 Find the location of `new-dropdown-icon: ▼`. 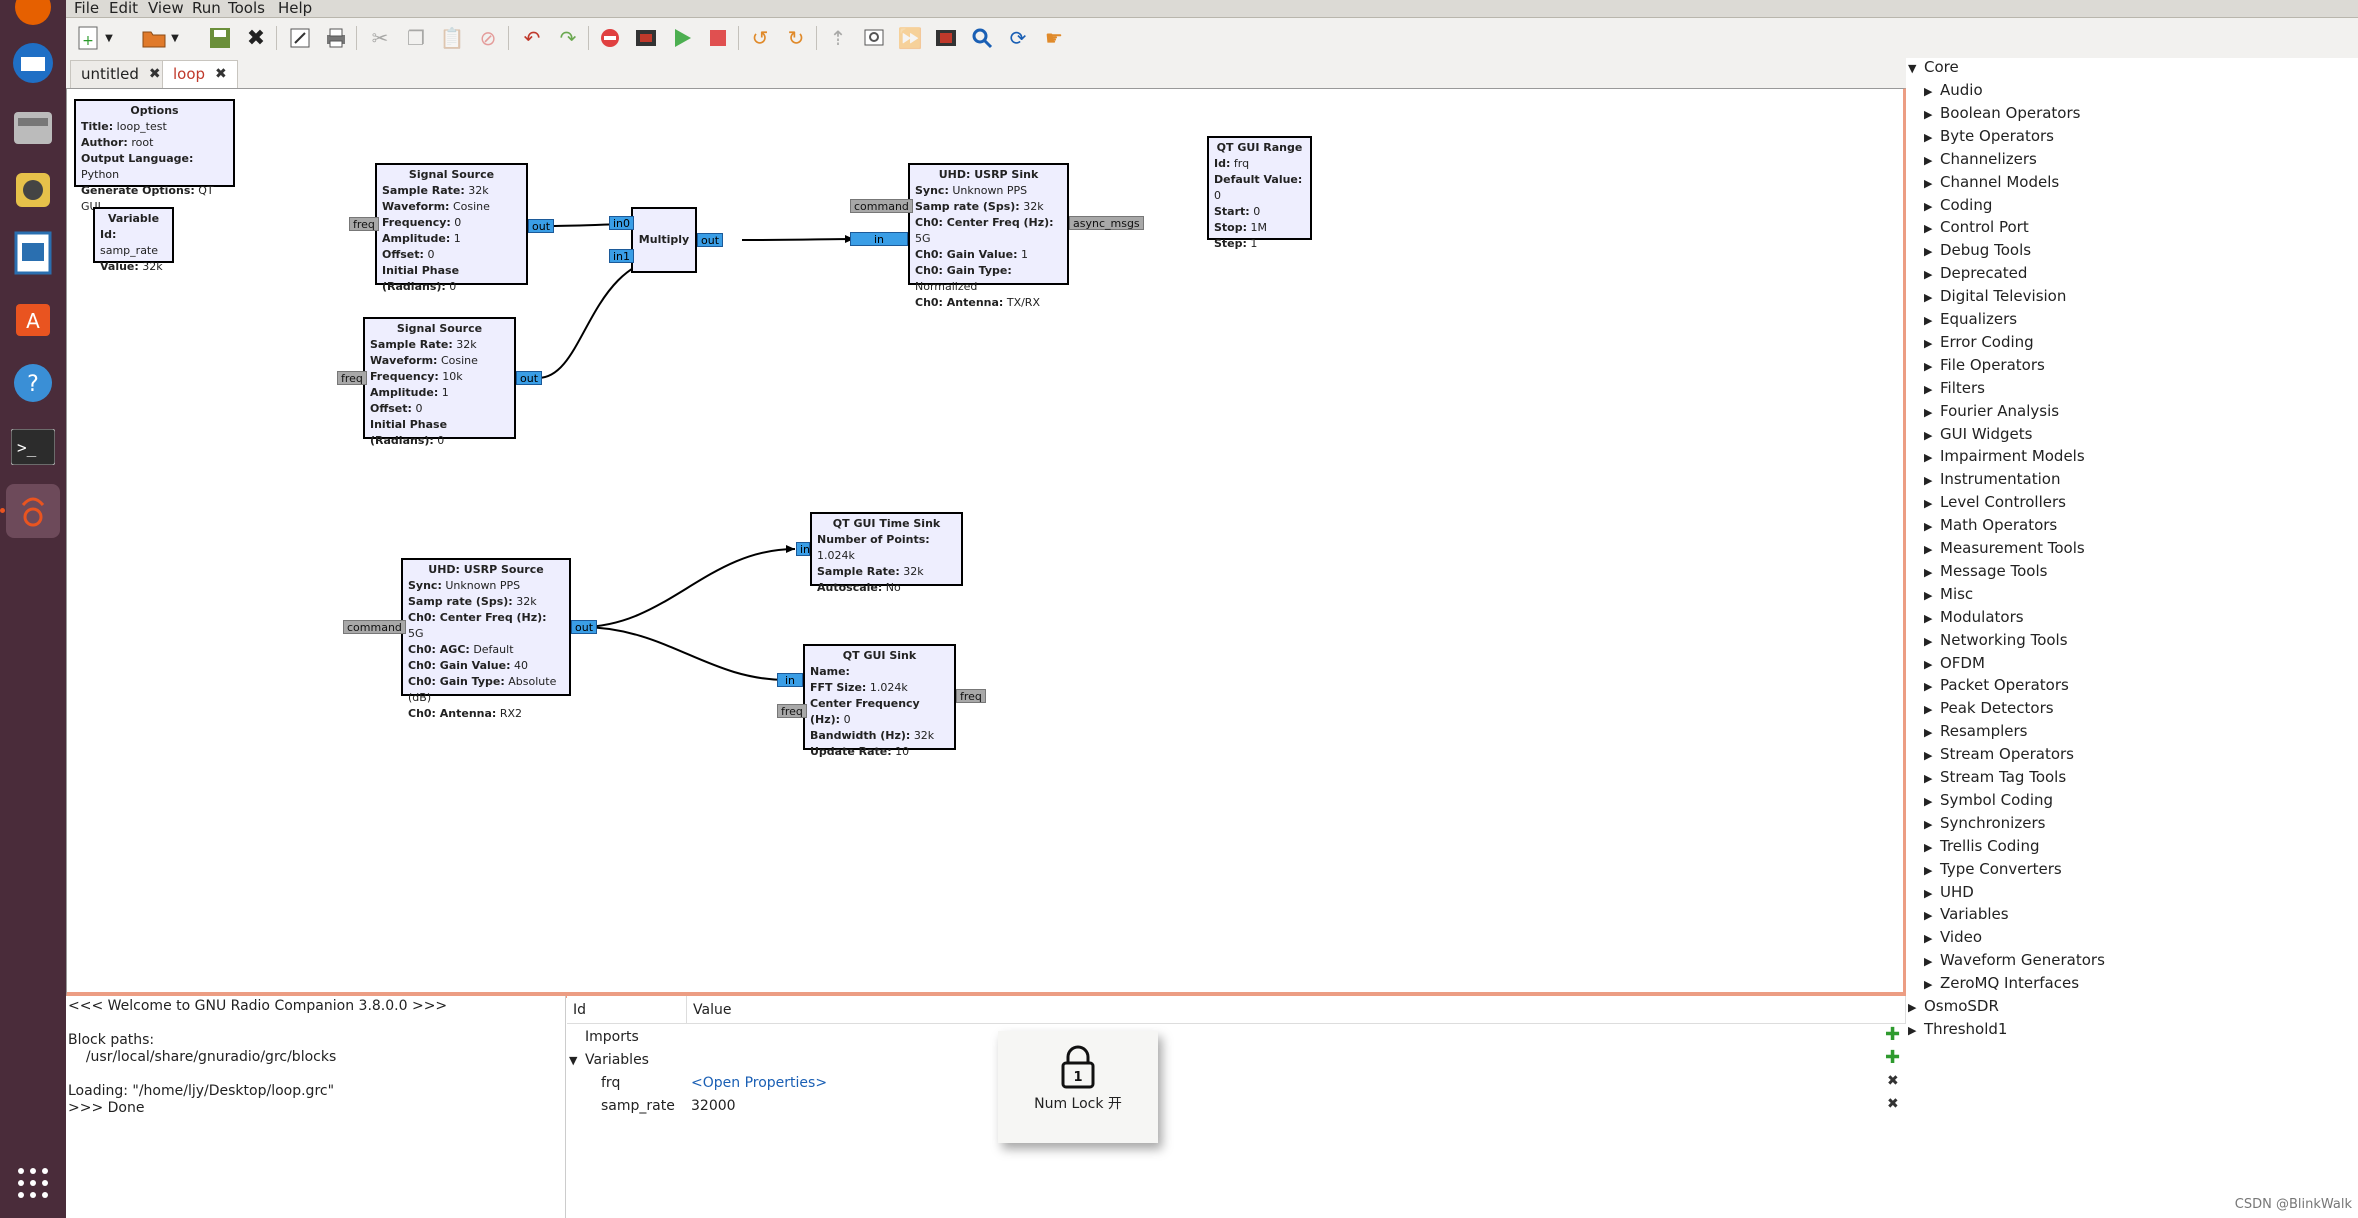

new-dropdown-icon: ▼ is located at coordinates (109, 38).